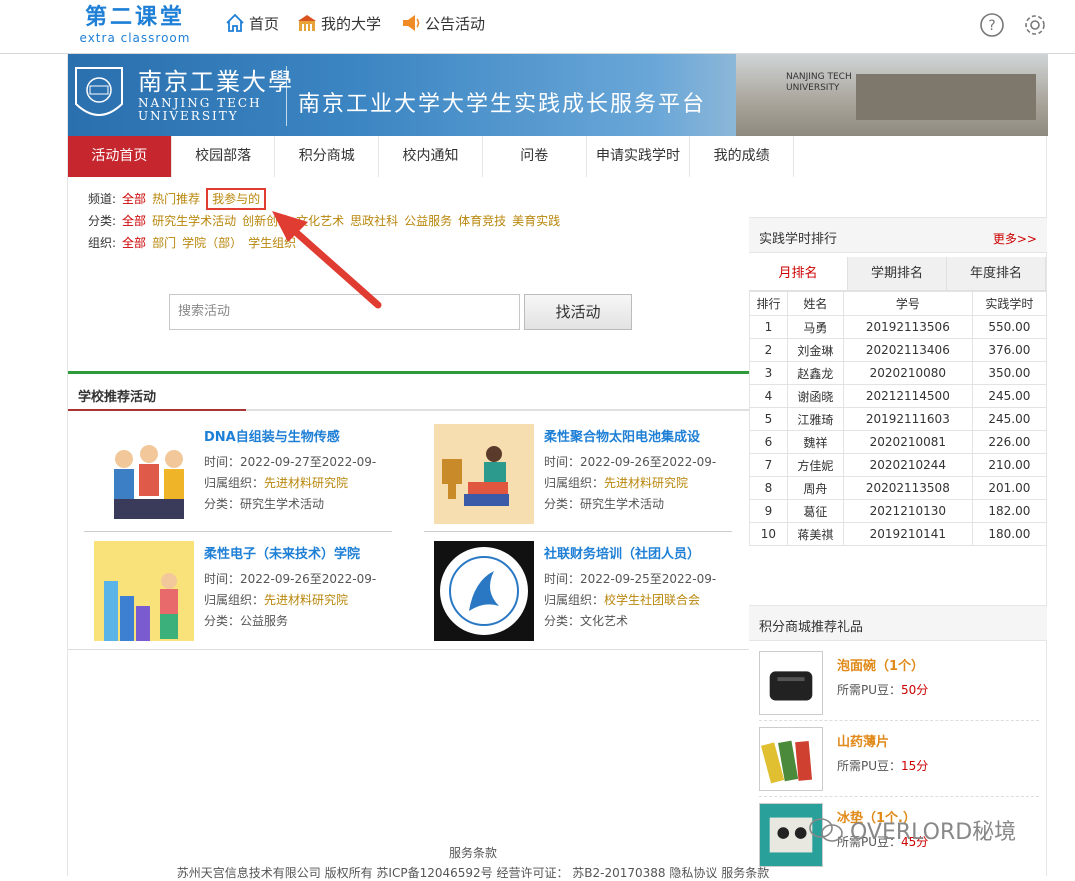 The height and width of the screenshot is (881, 1075). What do you see at coordinates (768, 419) in the screenshot?
I see `rank-cell: 5` at bounding box center [768, 419].